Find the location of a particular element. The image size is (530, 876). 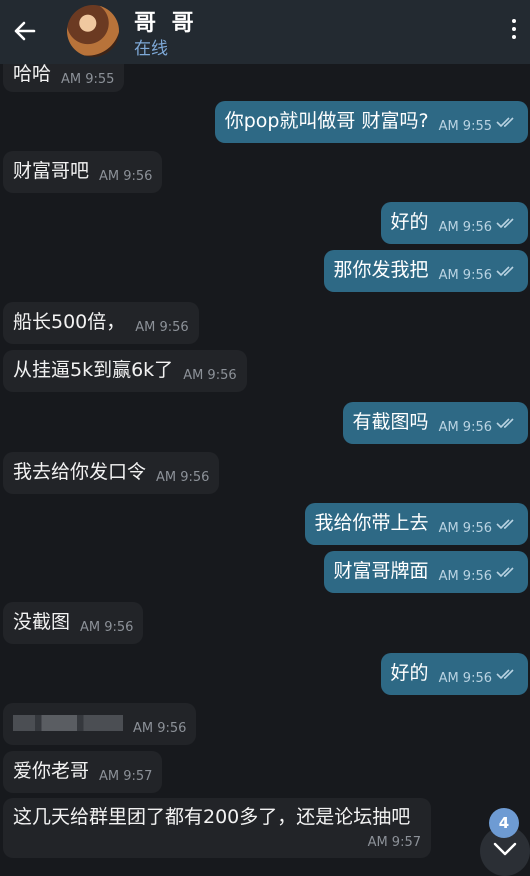

message-text: 有截图吗 is located at coordinates (390, 422).